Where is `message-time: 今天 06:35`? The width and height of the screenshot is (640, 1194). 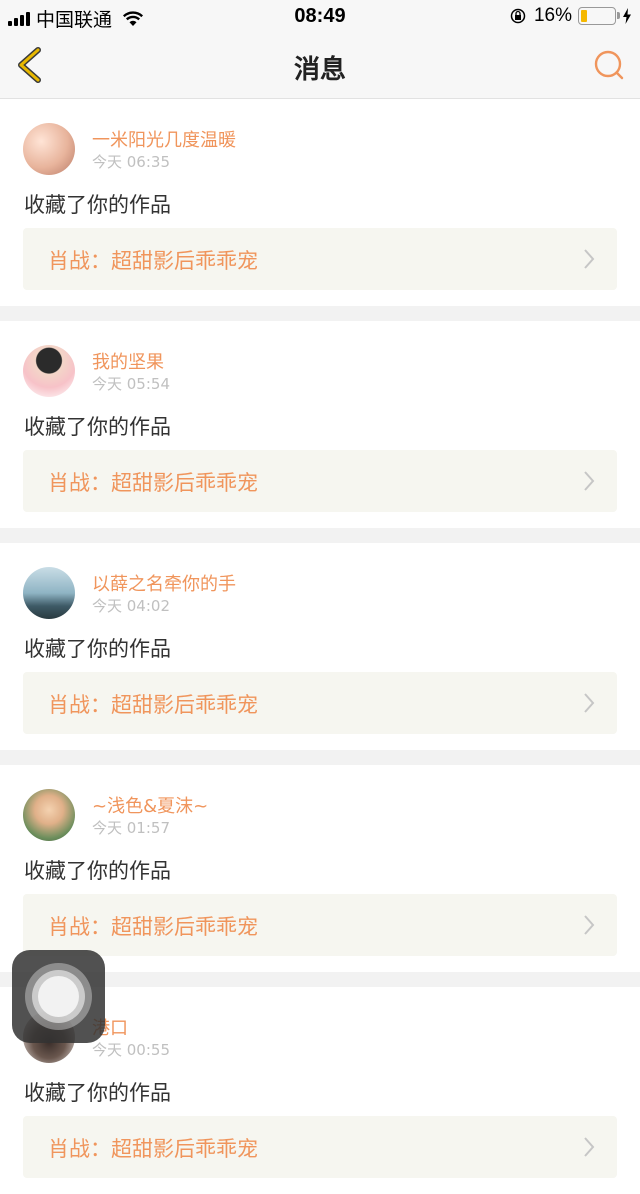
message-time: 今天 06:35 is located at coordinates (131, 162).